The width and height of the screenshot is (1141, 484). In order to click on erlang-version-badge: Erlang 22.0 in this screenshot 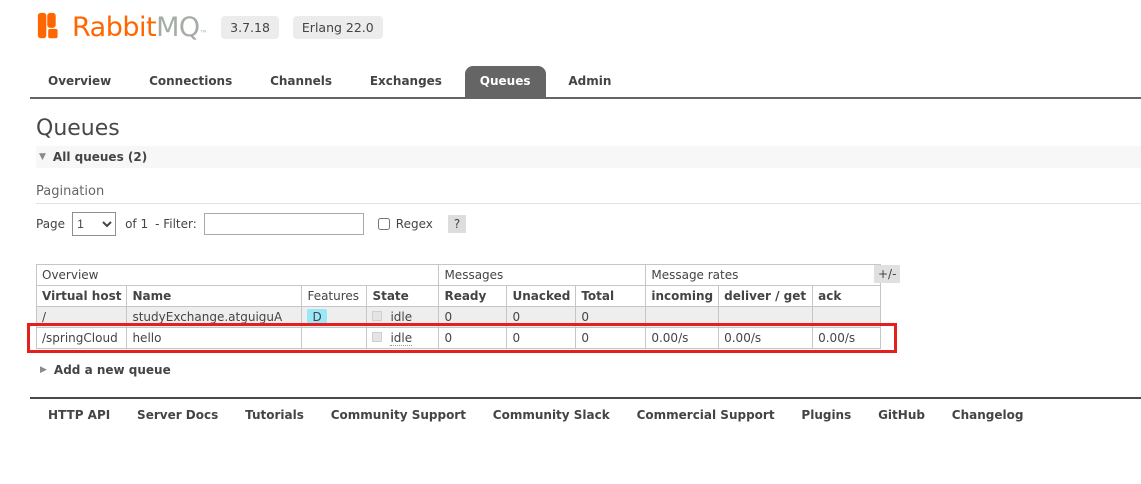, I will do `click(337, 27)`.